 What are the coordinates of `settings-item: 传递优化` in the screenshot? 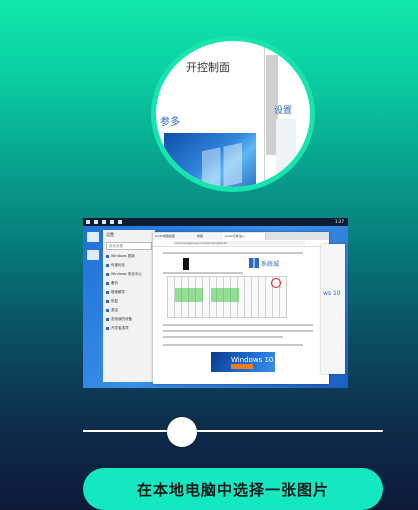 It's located at (129, 265).